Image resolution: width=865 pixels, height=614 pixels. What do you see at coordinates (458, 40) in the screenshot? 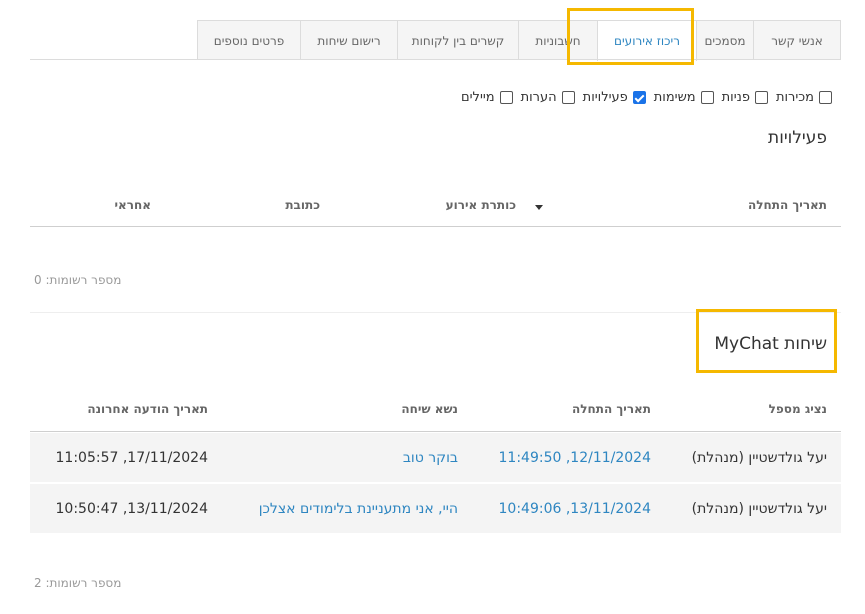
I see `tab-customer-relations: קשרים בין לקוחות` at bounding box center [458, 40].